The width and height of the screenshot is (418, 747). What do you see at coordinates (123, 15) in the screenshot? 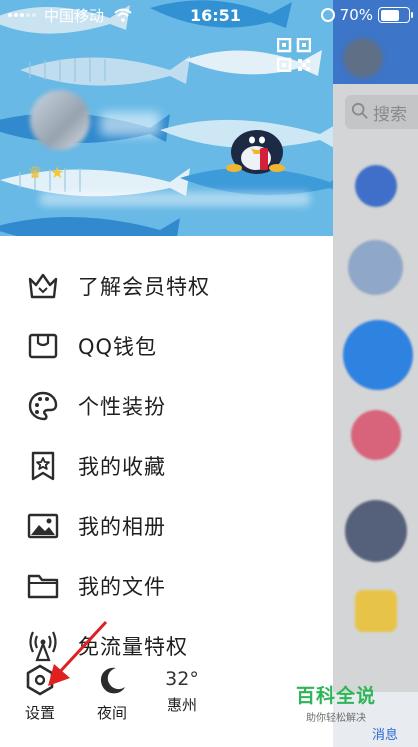
I see `wifi-icon` at bounding box center [123, 15].